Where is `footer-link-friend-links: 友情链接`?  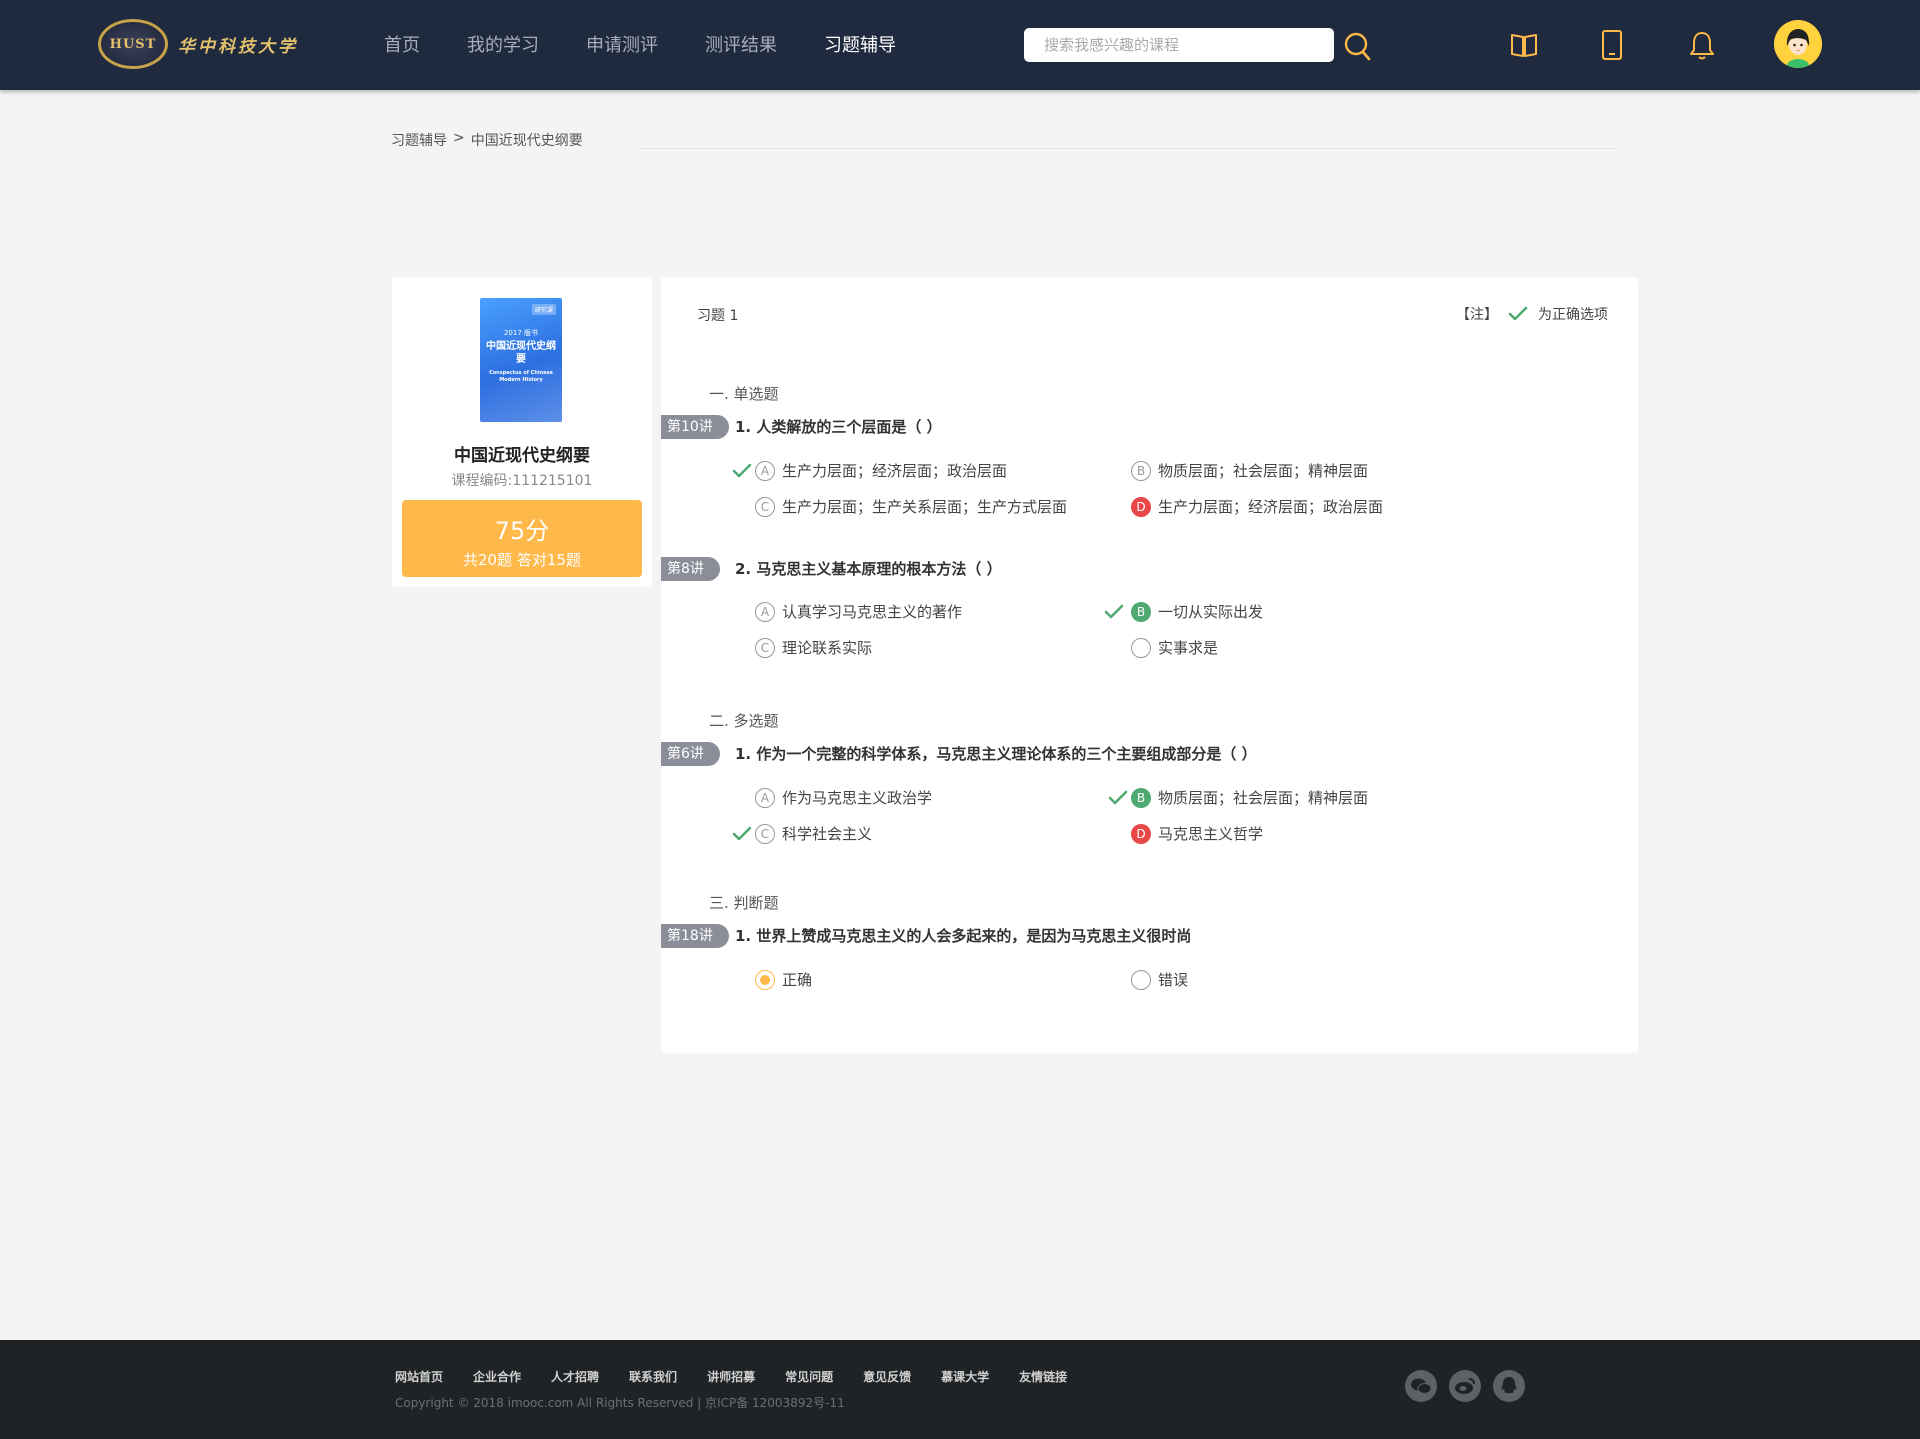
footer-link-friend-links: 友情链接 is located at coordinates (1043, 1376).